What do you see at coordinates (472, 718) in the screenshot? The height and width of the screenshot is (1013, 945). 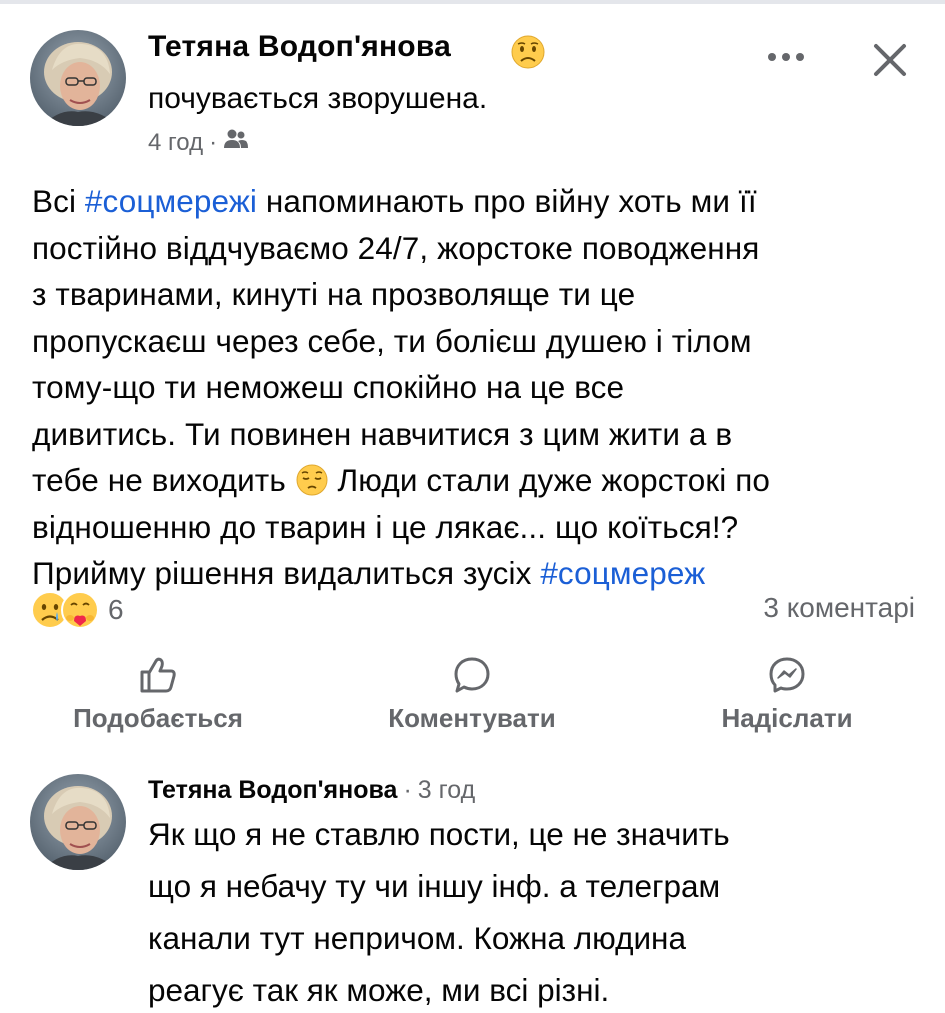 I see `comment-label: Коментувати` at bounding box center [472, 718].